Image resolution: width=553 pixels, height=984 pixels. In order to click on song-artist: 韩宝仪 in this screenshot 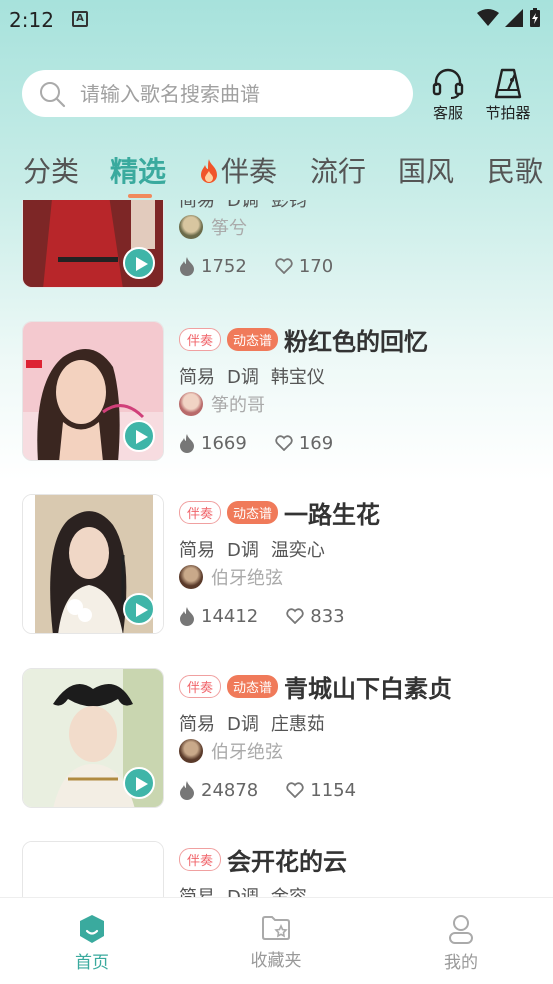, I will do `click(297, 377)`.